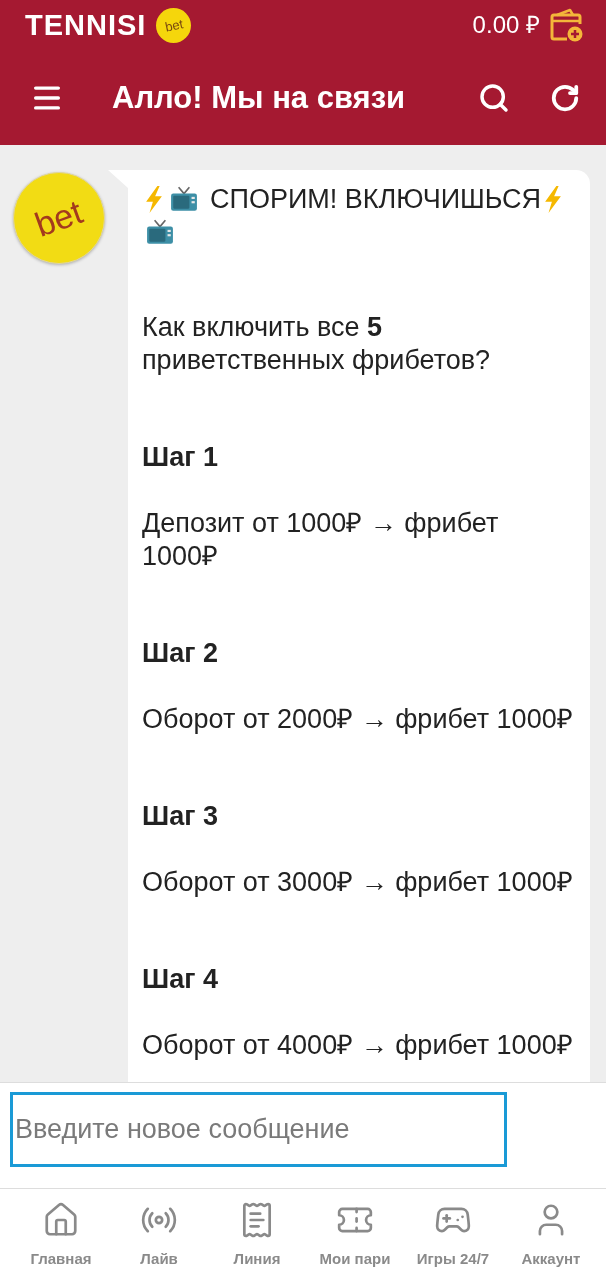 This screenshot has width=606, height=1284. I want to click on balance-amount: 0.00 ₽, so click(506, 25).